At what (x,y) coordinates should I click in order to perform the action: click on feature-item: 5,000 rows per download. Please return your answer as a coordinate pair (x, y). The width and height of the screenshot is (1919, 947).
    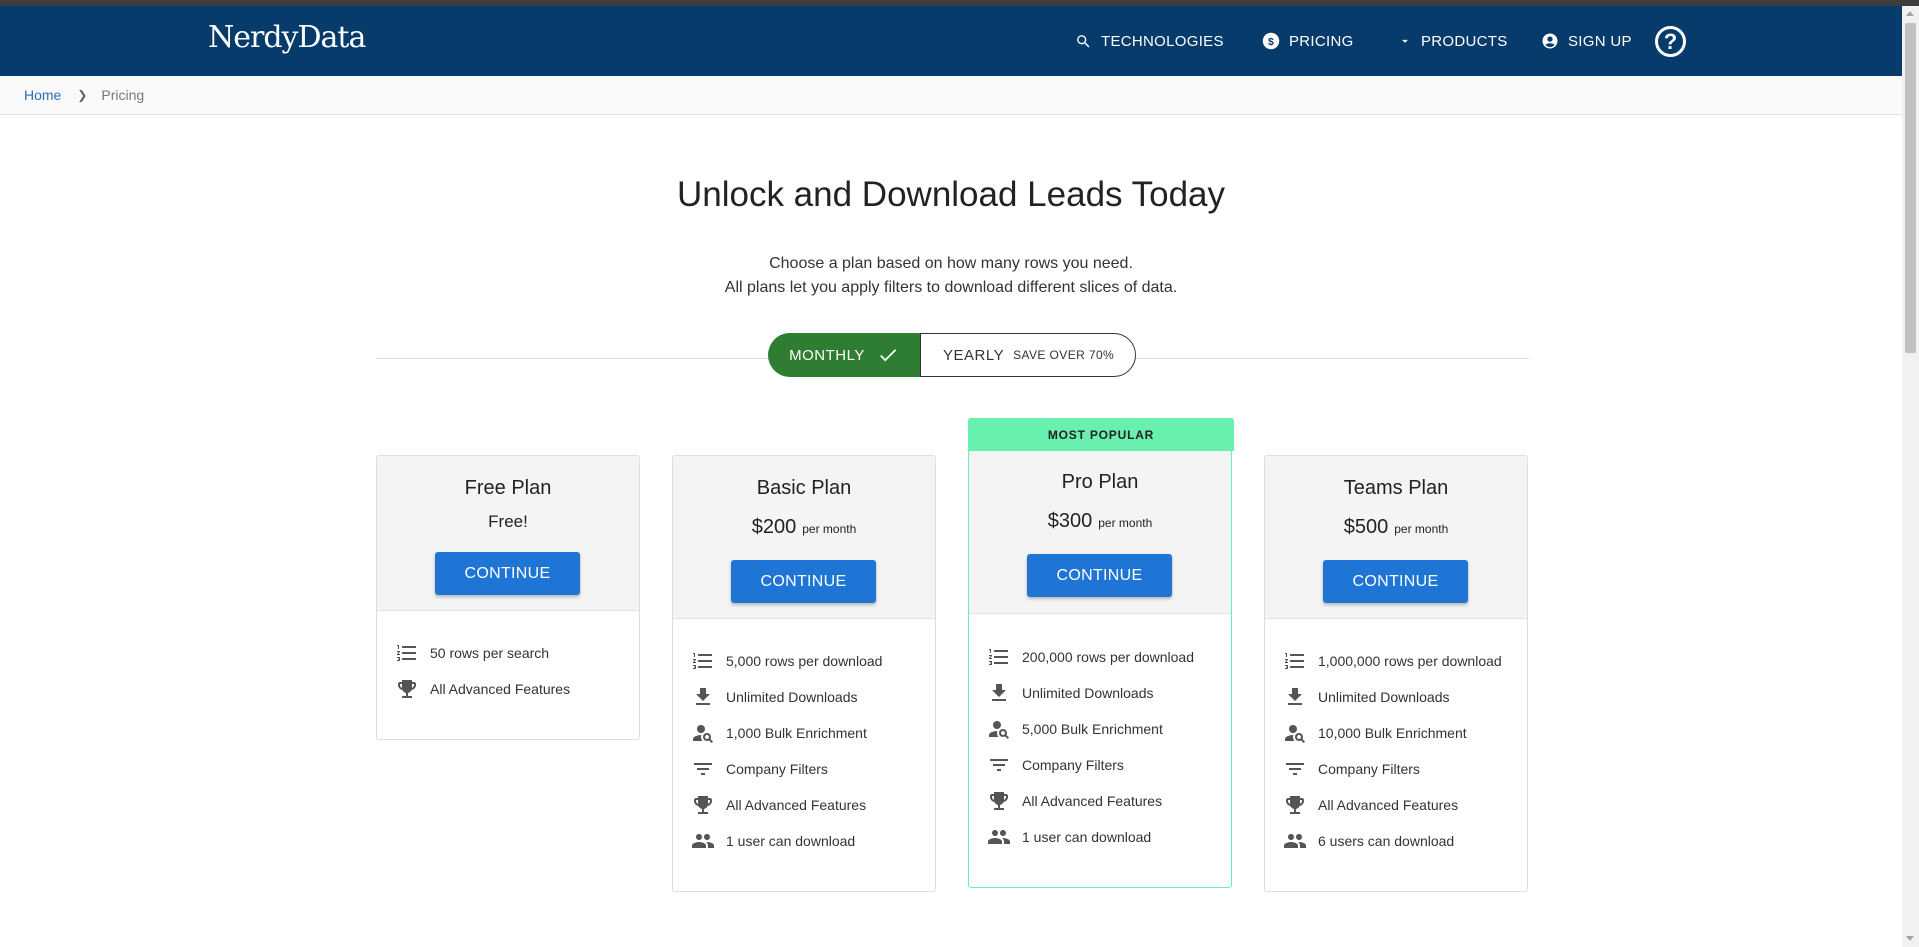
    Looking at the image, I should click on (786, 661).